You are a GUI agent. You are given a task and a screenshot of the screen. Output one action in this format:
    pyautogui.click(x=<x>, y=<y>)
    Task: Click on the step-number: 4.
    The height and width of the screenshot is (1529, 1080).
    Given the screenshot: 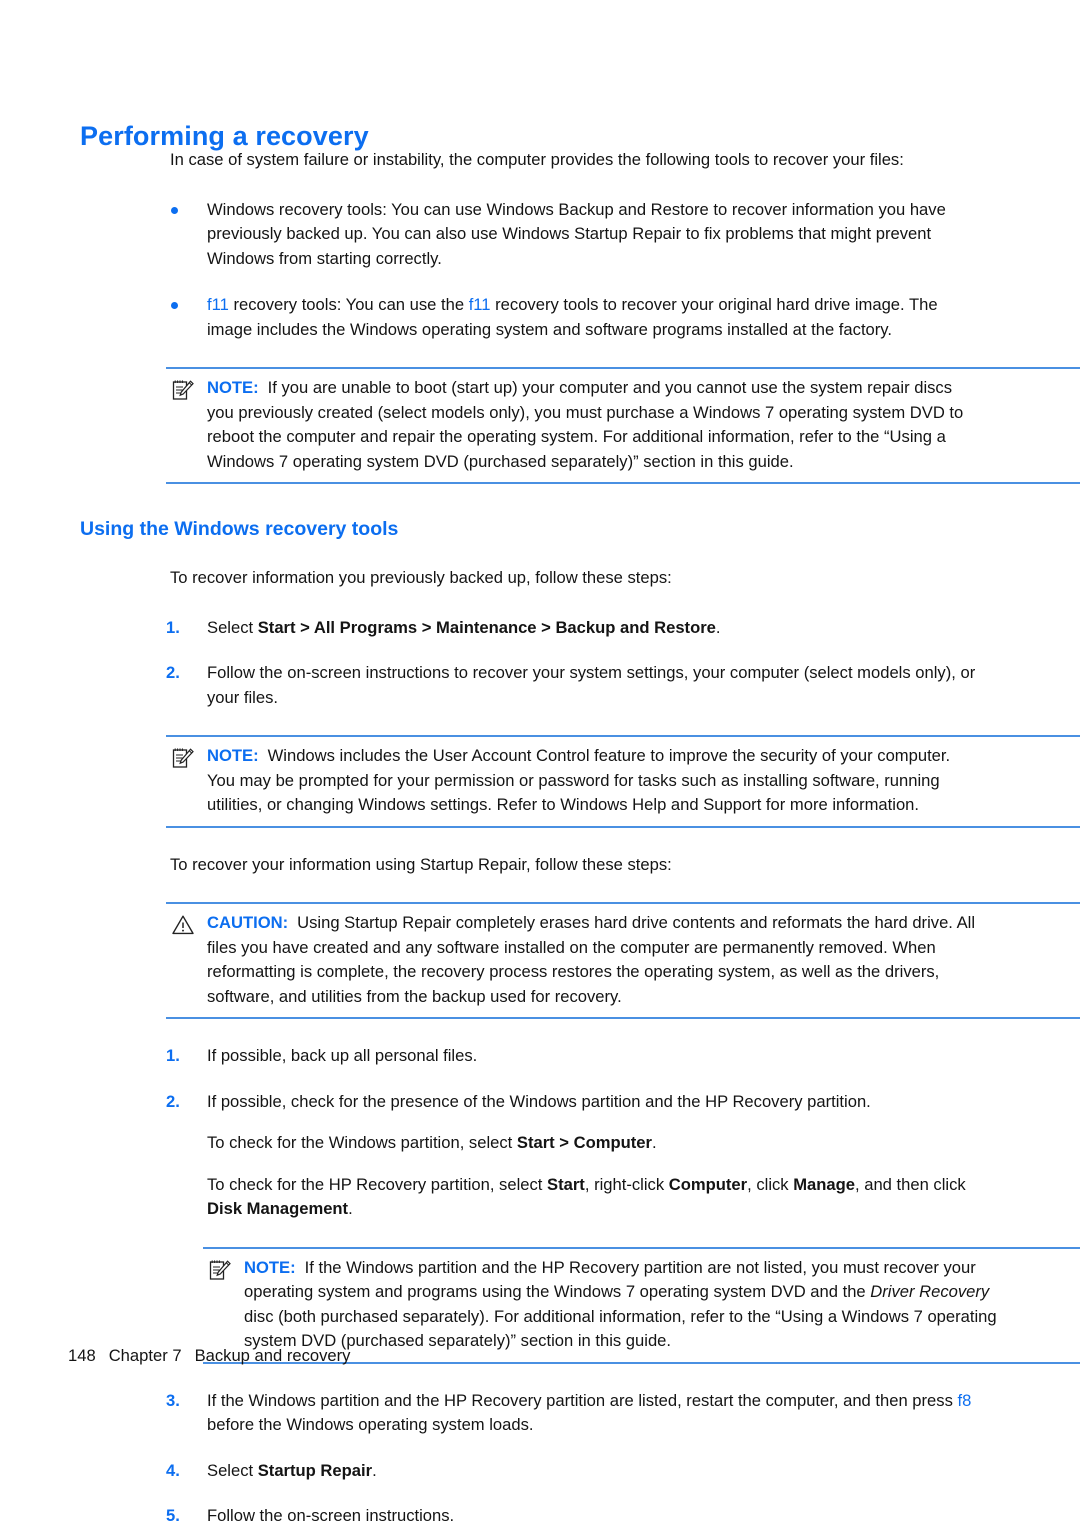 What is the action you would take?
    pyautogui.click(x=173, y=1470)
    